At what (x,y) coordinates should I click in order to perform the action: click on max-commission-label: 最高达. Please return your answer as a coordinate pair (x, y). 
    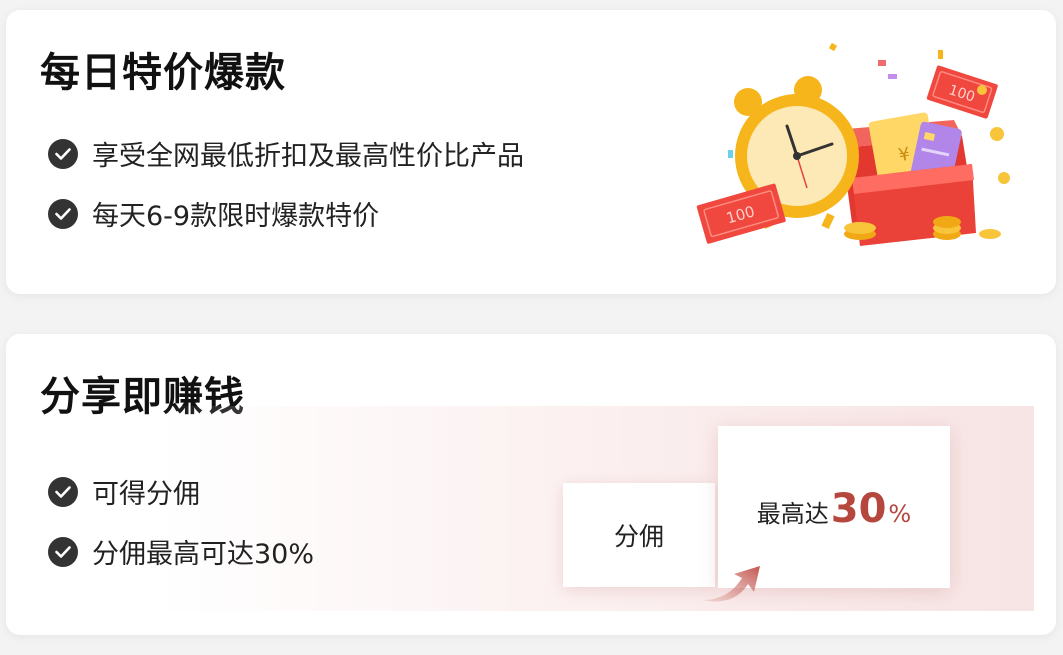
    Looking at the image, I should click on (792, 514).